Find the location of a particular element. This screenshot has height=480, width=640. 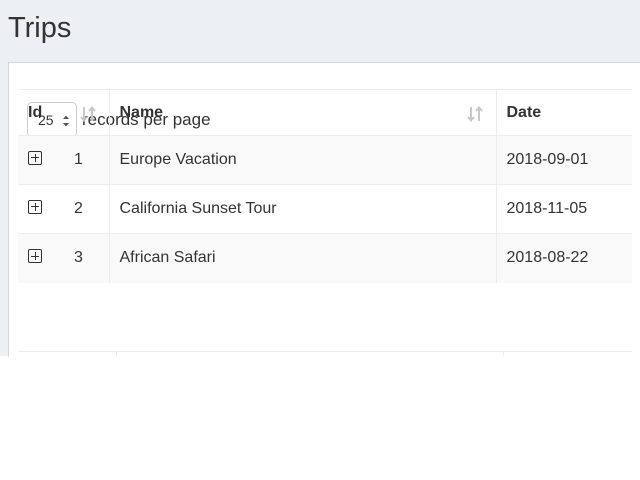

cell-date: 2018-11-05 is located at coordinates (547, 208).